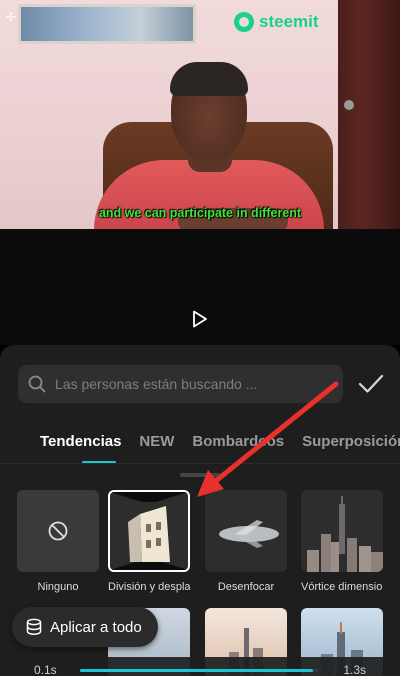 The image size is (400, 676). I want to click on steemit-logo-icon, so click(244, 22).